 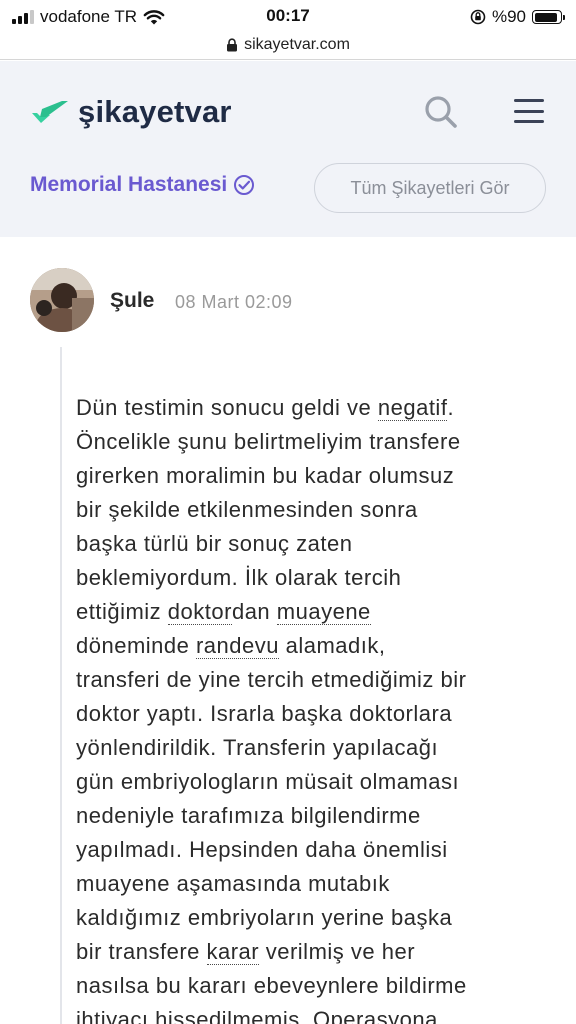 I want to click on text-segment: alamadık,, so click(x=332, y=645).